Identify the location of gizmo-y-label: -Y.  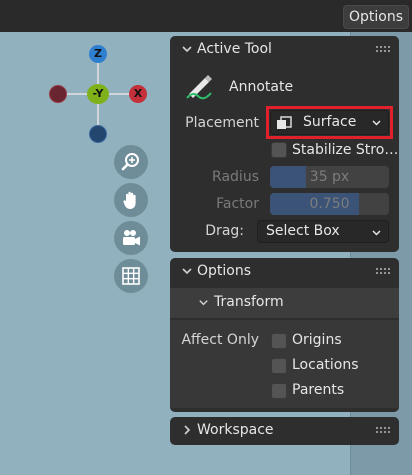
(98, 93).